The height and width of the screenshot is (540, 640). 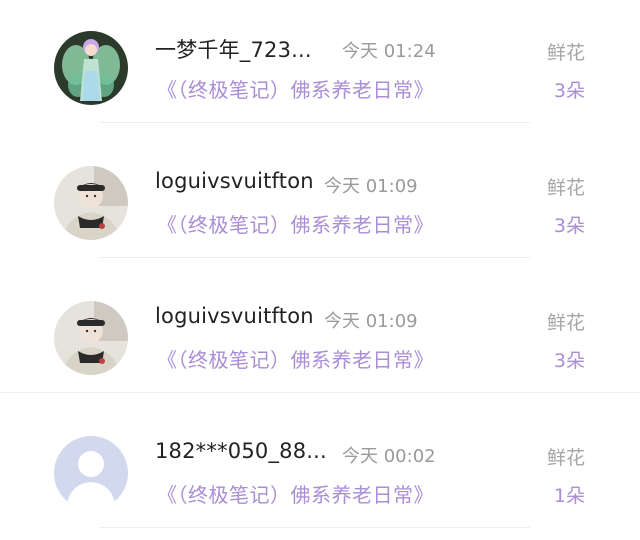 I want to click on timestamp: 今天 01:24, so click(x=389, y=51).